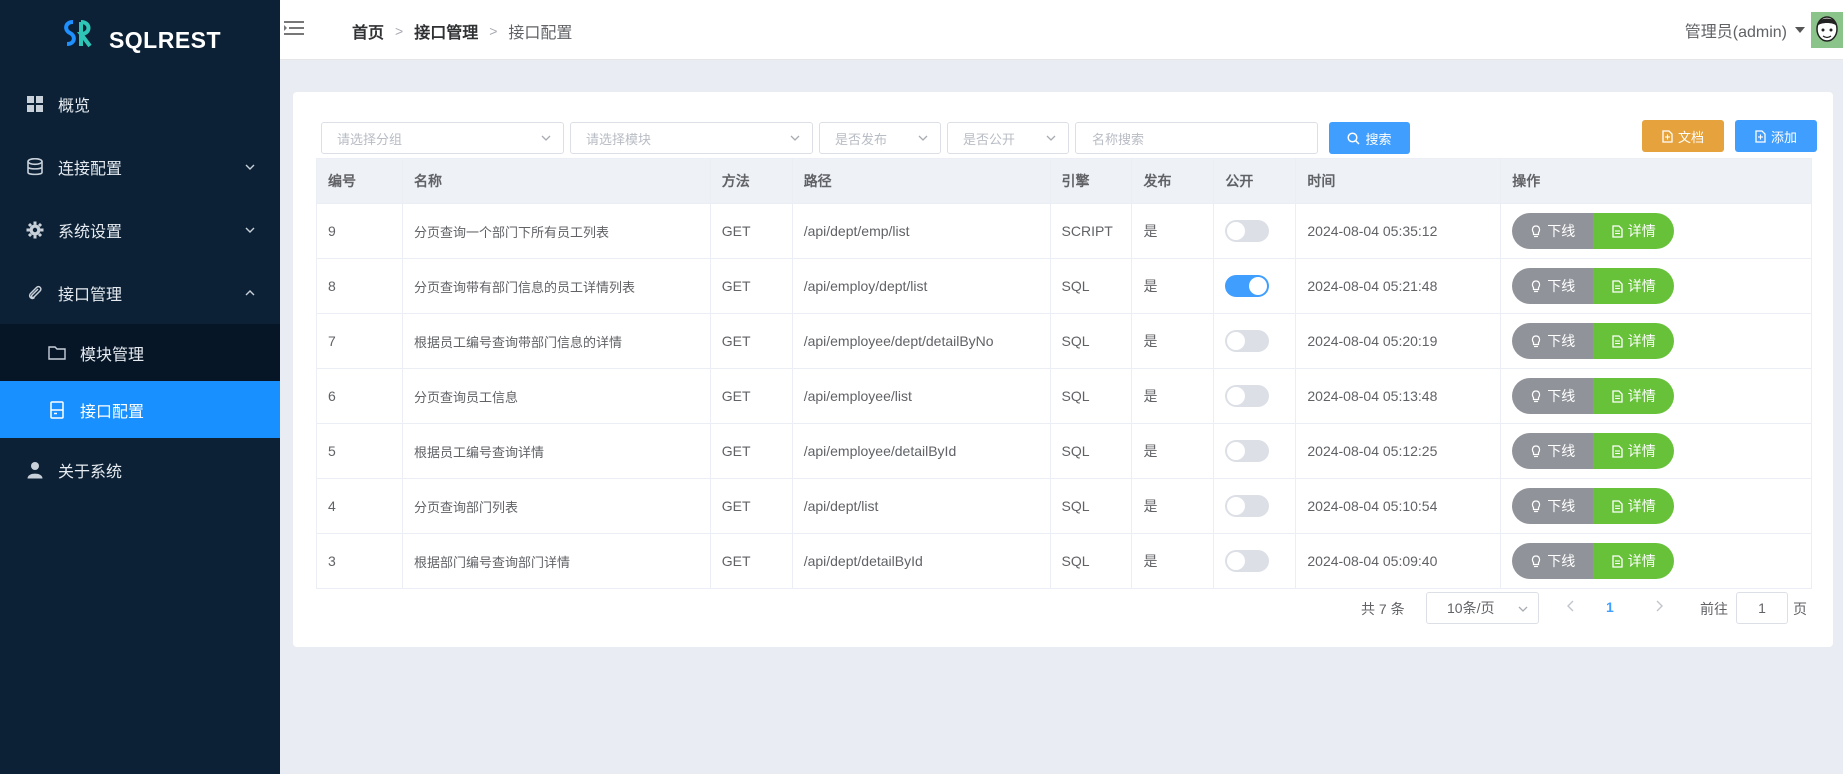  Describe the element at coordinates (1762, 608) in the screenshot. I see `goto-page-input: 1` at that location.